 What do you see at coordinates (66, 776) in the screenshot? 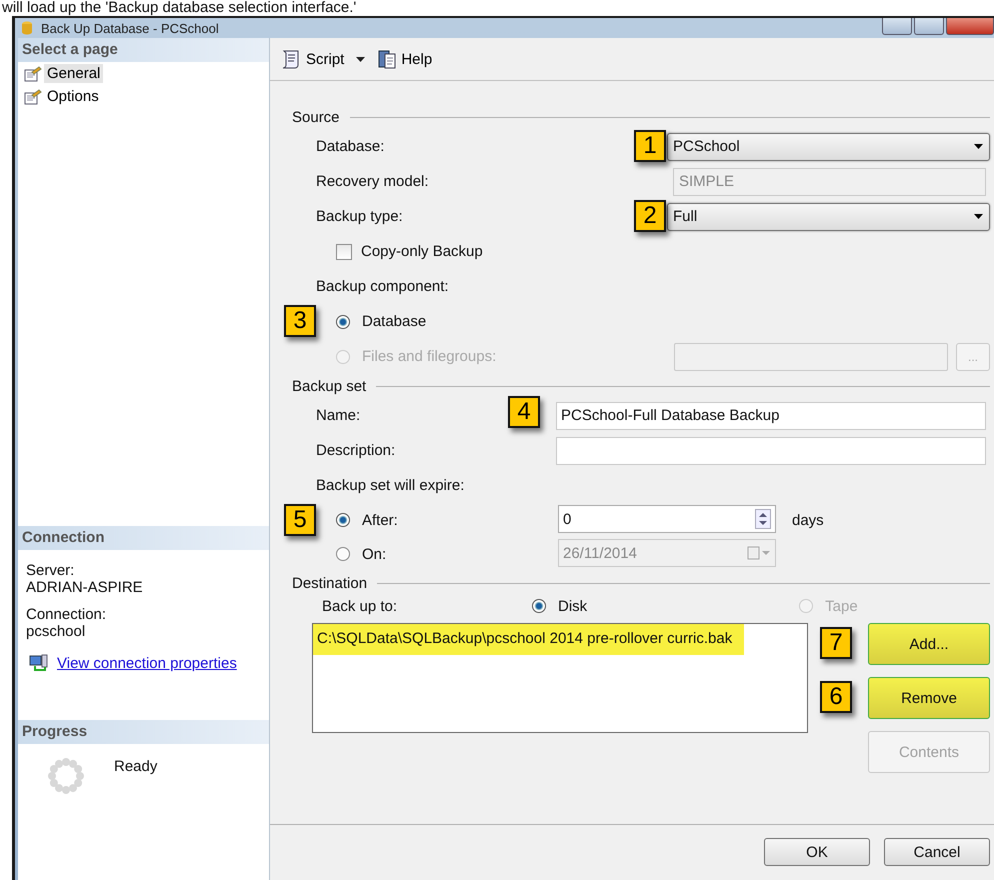
I see `spinner-icon` at bounding box center [66, 776].